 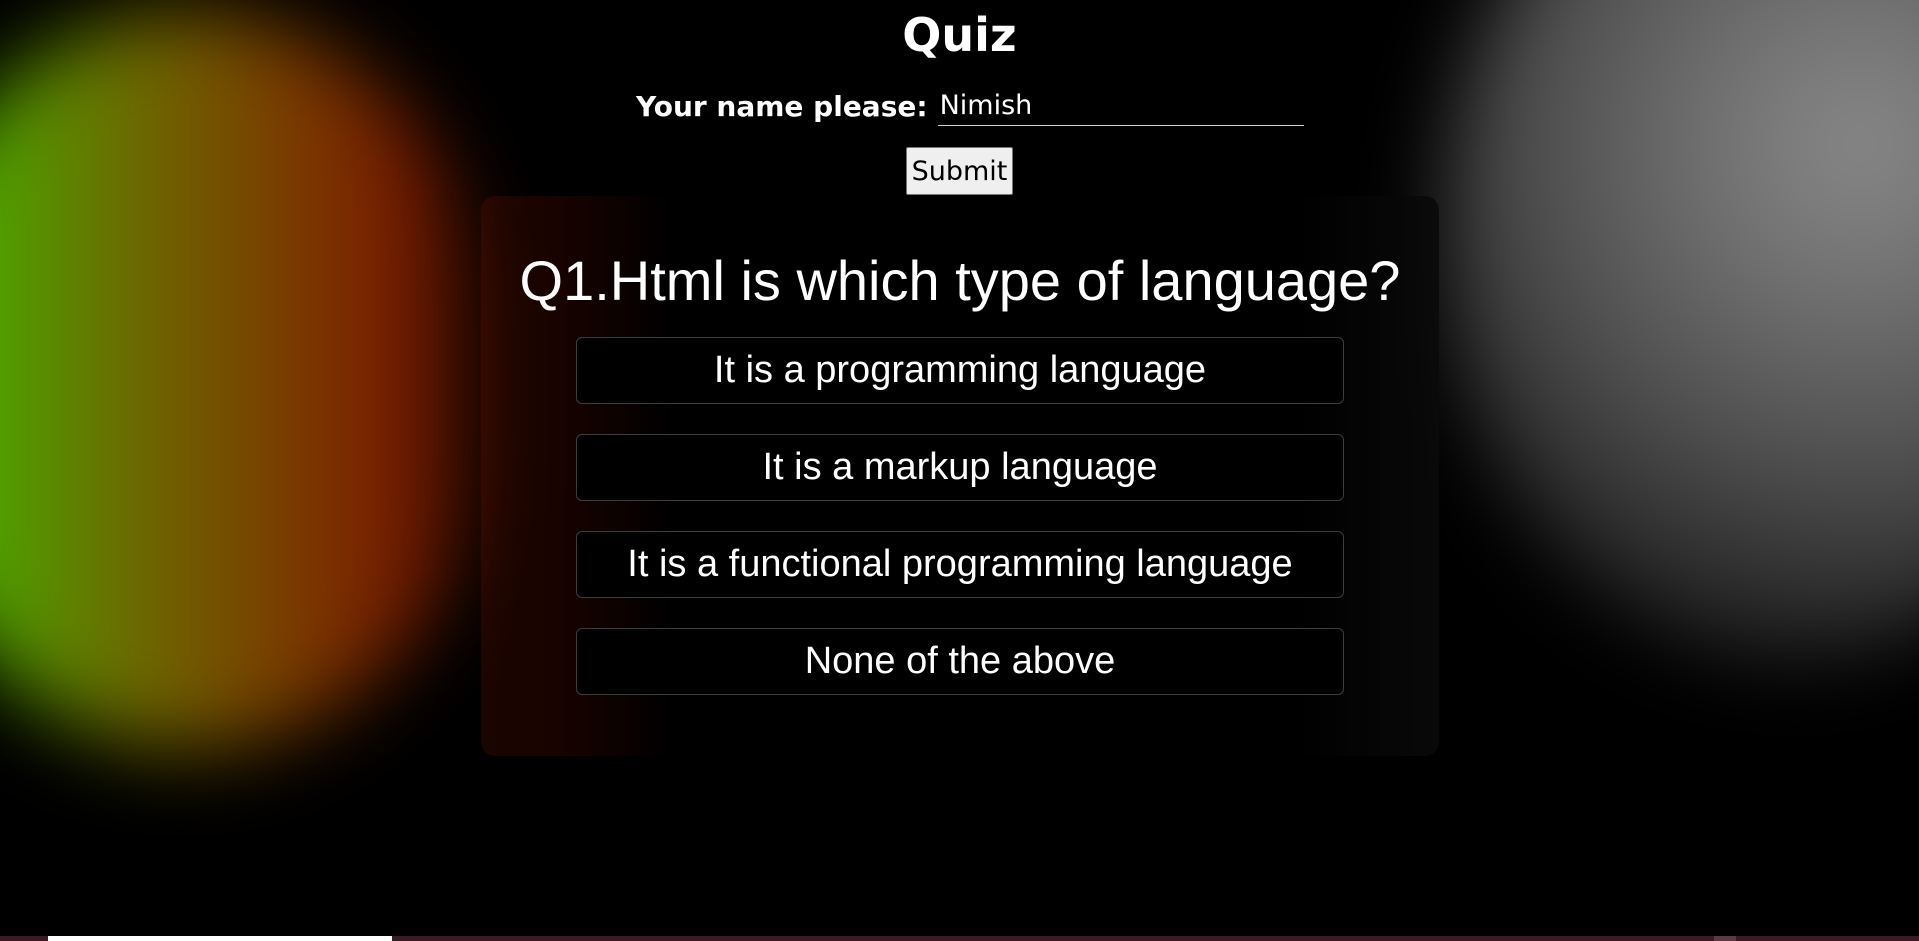 I want to click on bottom-bar-marker, so click(x=1725, y=938).